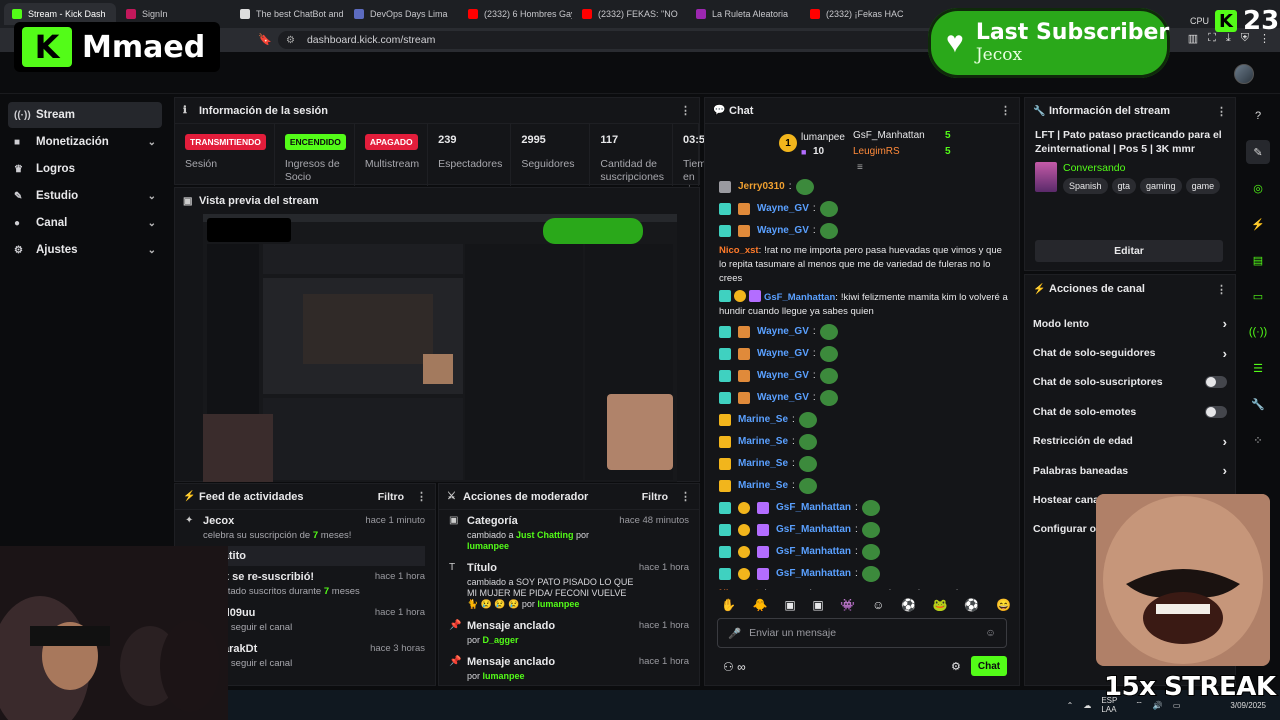 Image resolution: width=1280 pixels, height=720 pixels. What do you see at coordinates (1085, 186) in the screenshot?
I see `tag-chip: Spanish` at bounding box center [1085, 186].